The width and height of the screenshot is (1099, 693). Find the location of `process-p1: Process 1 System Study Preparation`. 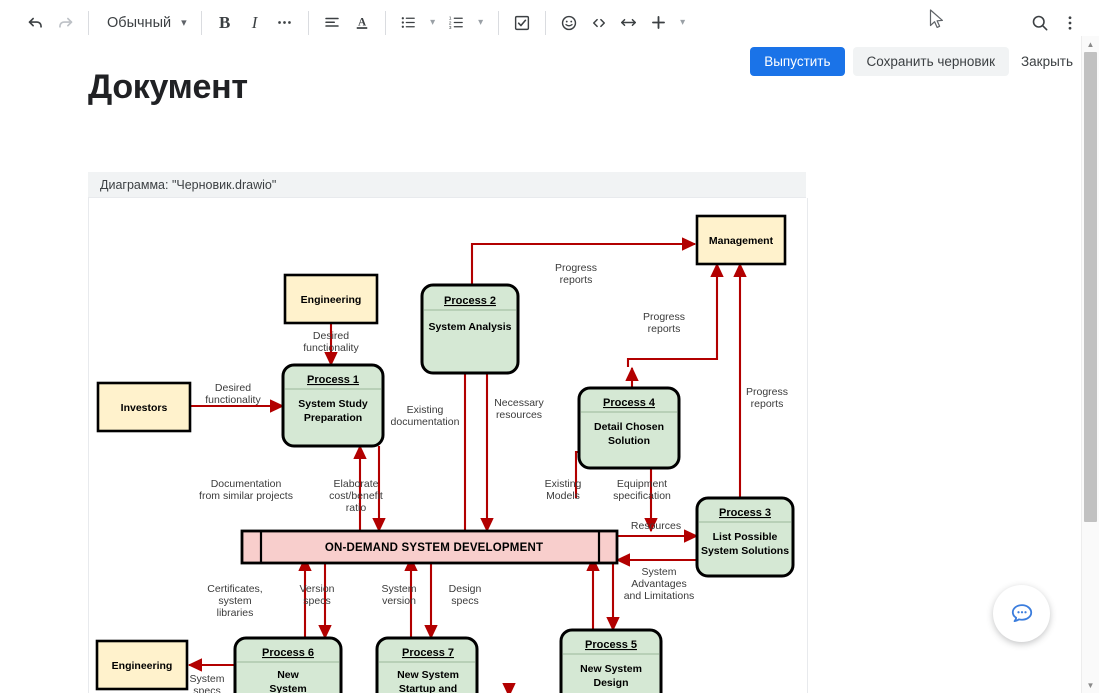

process-p1: Process 1 System Study Preparation is located at coordinates (333, 405).